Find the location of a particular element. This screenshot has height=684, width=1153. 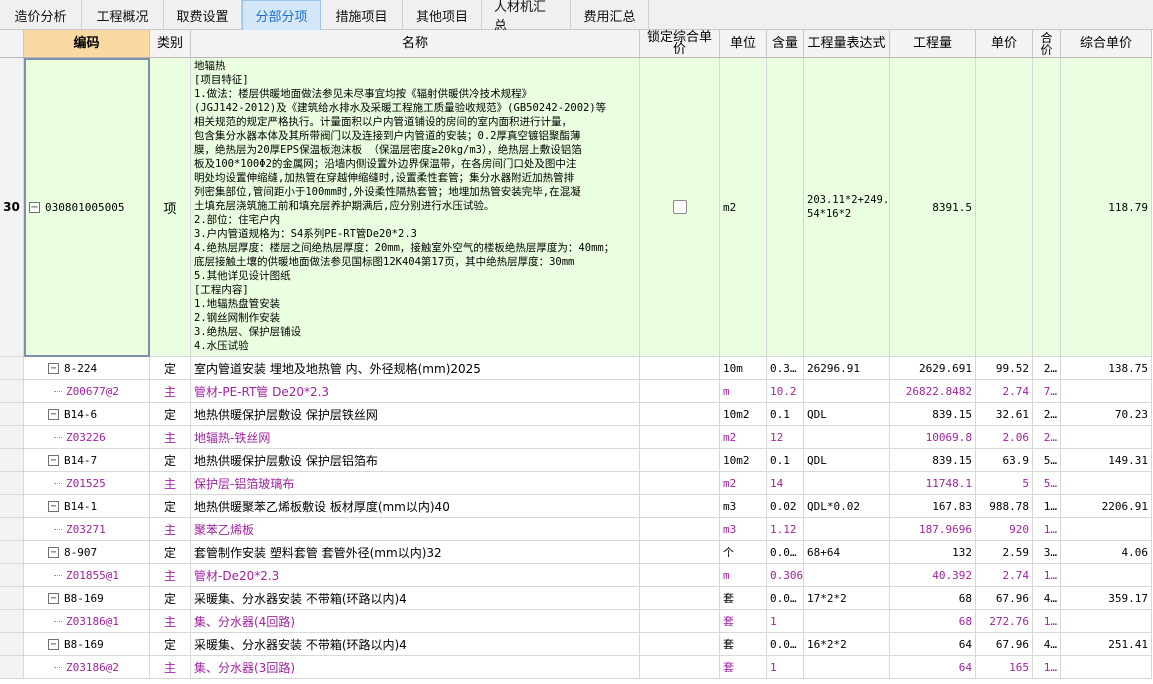

row-expression: 16*2*2 is located at coordinates (847, 644).